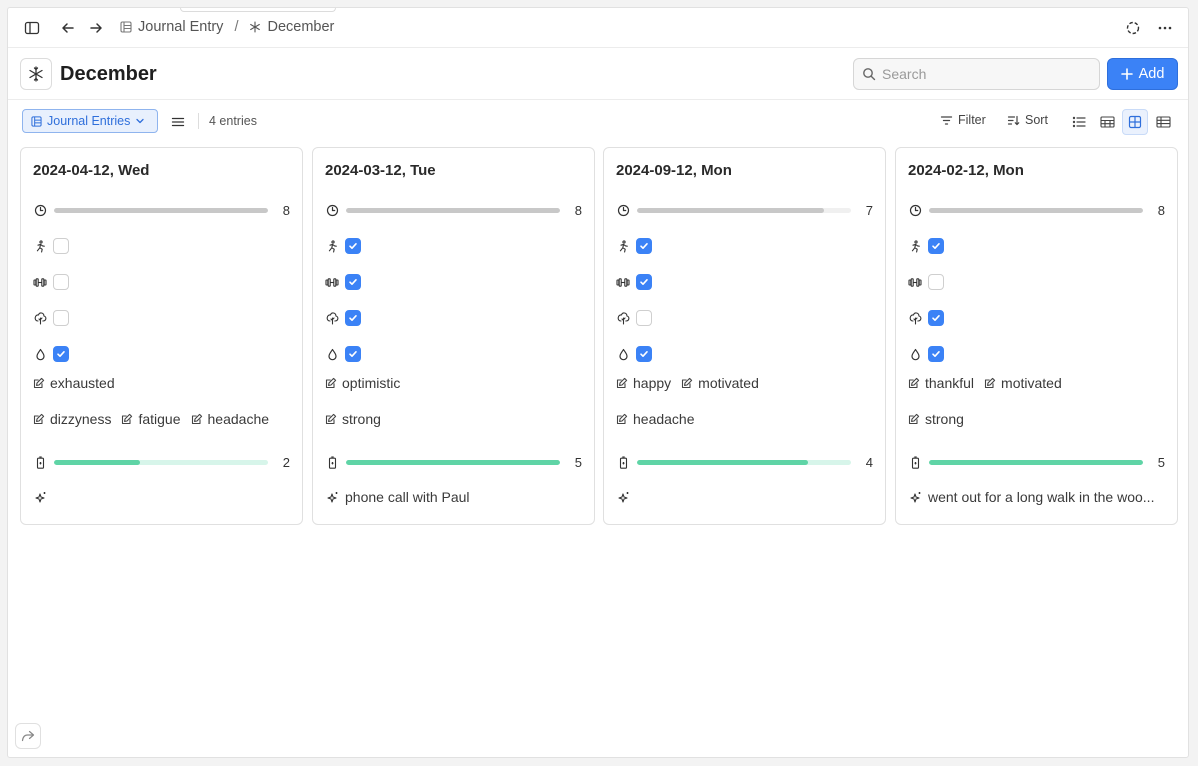  I want to click on mood-tag: happy, so click(643, 383).